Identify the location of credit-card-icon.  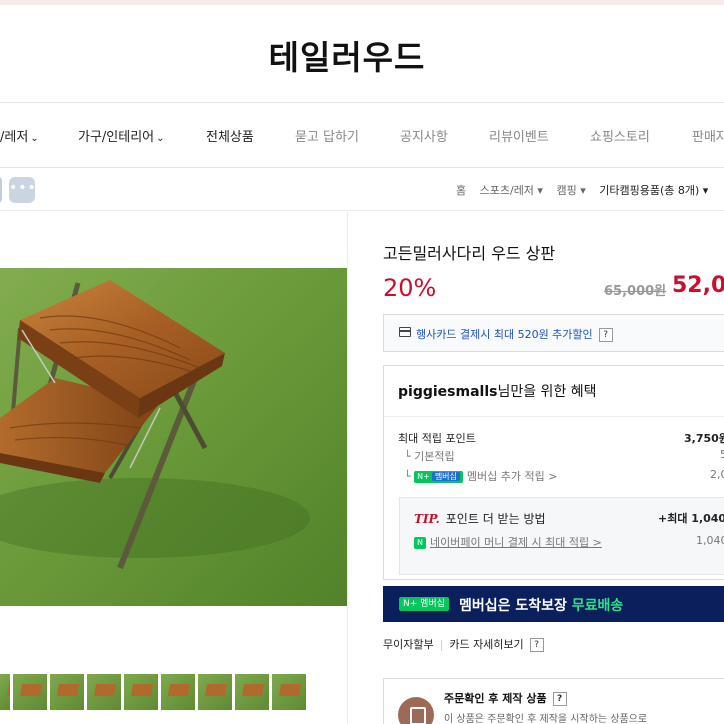
(405, 332).